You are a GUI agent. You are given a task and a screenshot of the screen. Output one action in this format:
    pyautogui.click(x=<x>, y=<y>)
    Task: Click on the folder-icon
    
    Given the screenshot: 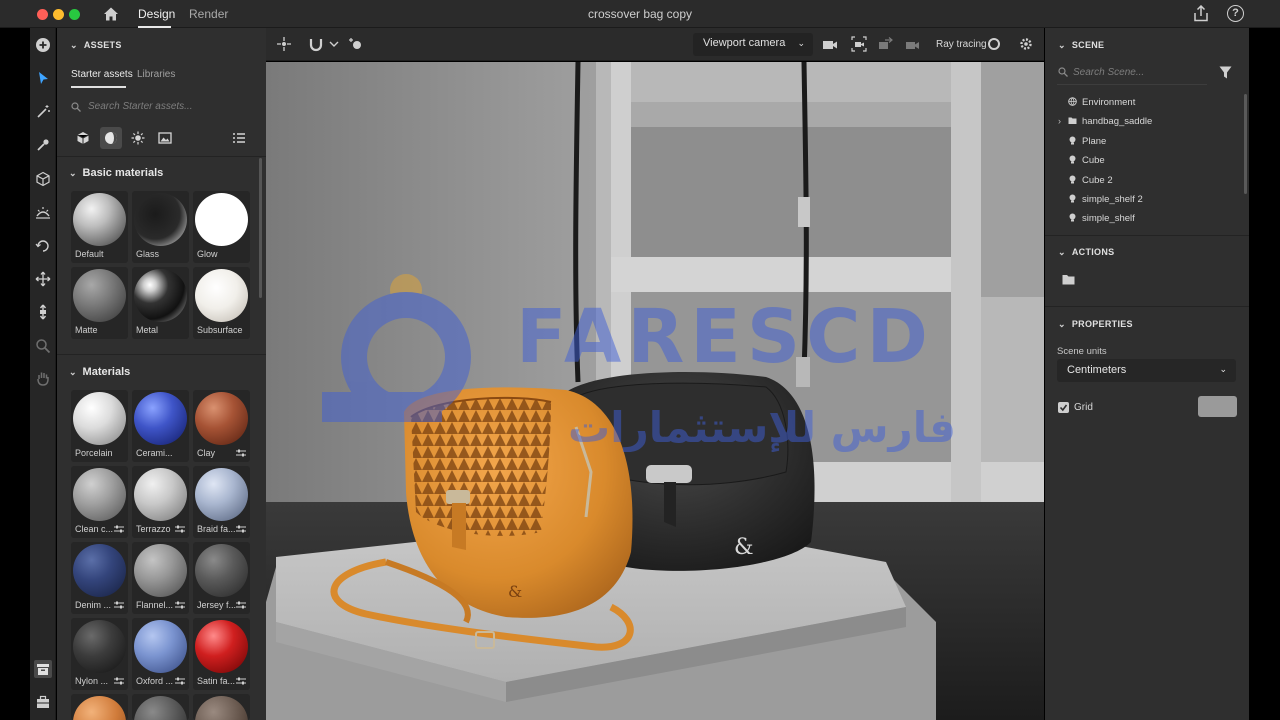 What is the action you would take?
    pyautogui.click(x=1068, y=279)
    